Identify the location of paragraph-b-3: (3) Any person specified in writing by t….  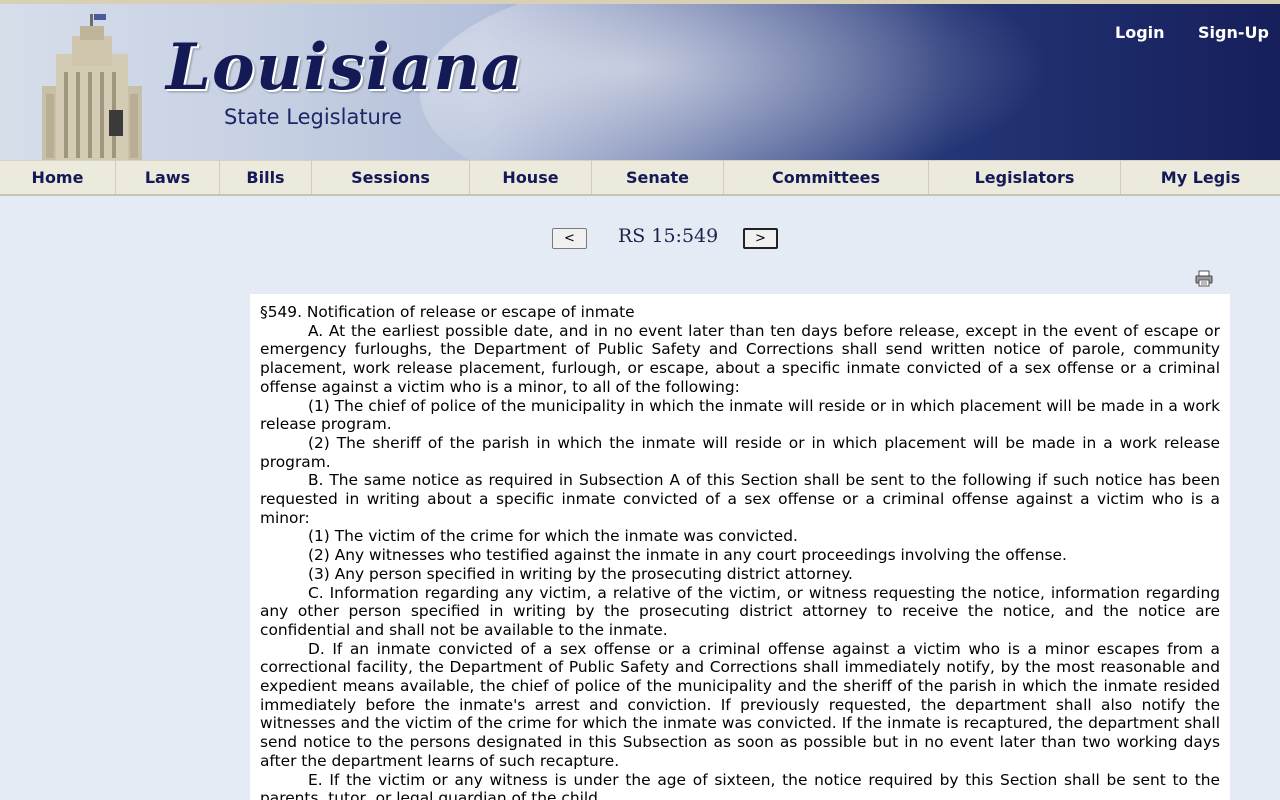
(580, 573).